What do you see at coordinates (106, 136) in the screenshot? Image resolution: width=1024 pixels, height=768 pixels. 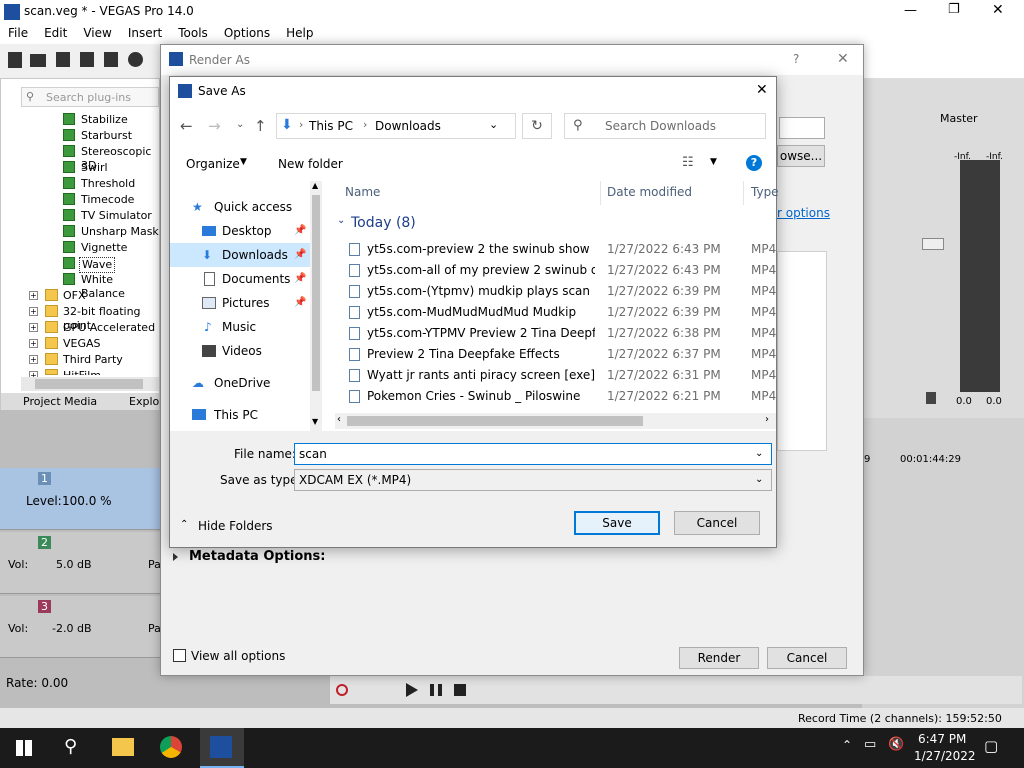 I see `plugin-item: Starburst` at bounding box center [106, 136].